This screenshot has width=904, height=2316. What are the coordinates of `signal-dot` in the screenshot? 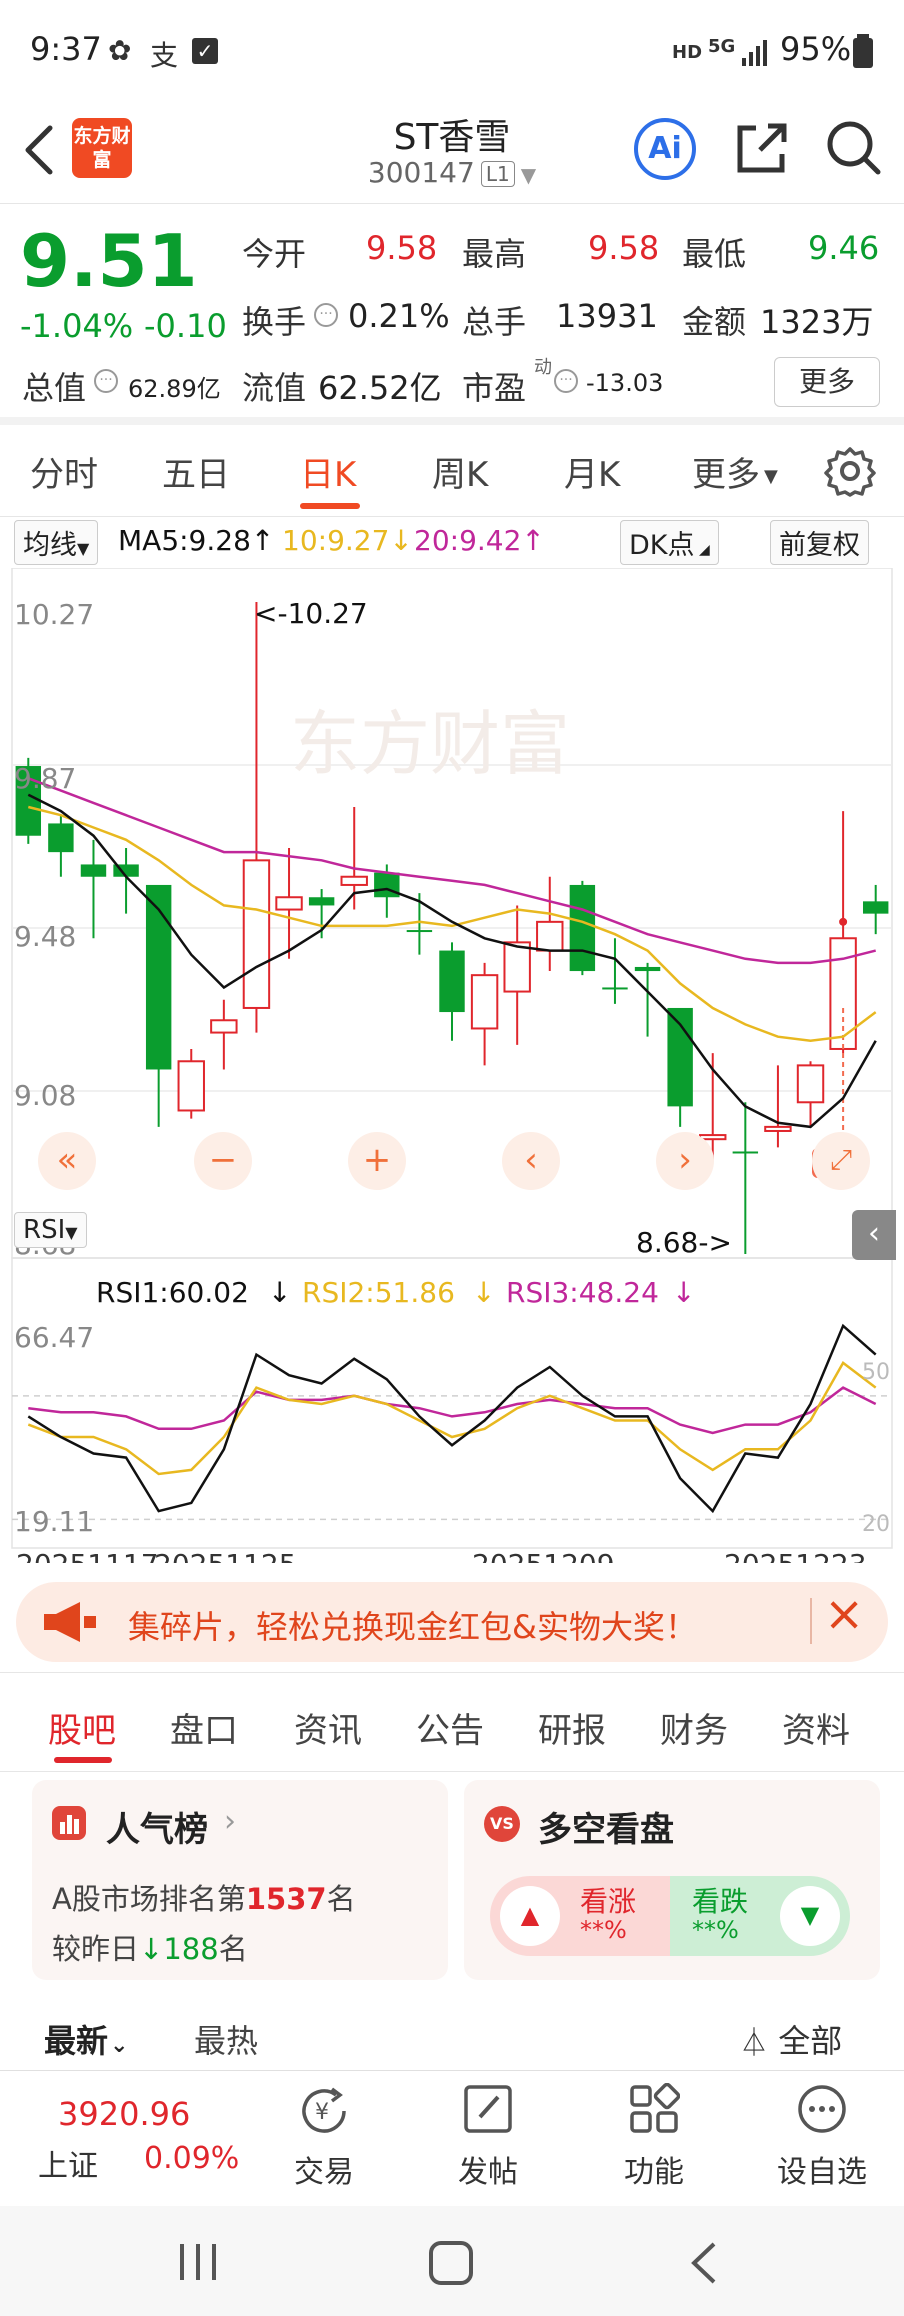 It's located at (843, 921).